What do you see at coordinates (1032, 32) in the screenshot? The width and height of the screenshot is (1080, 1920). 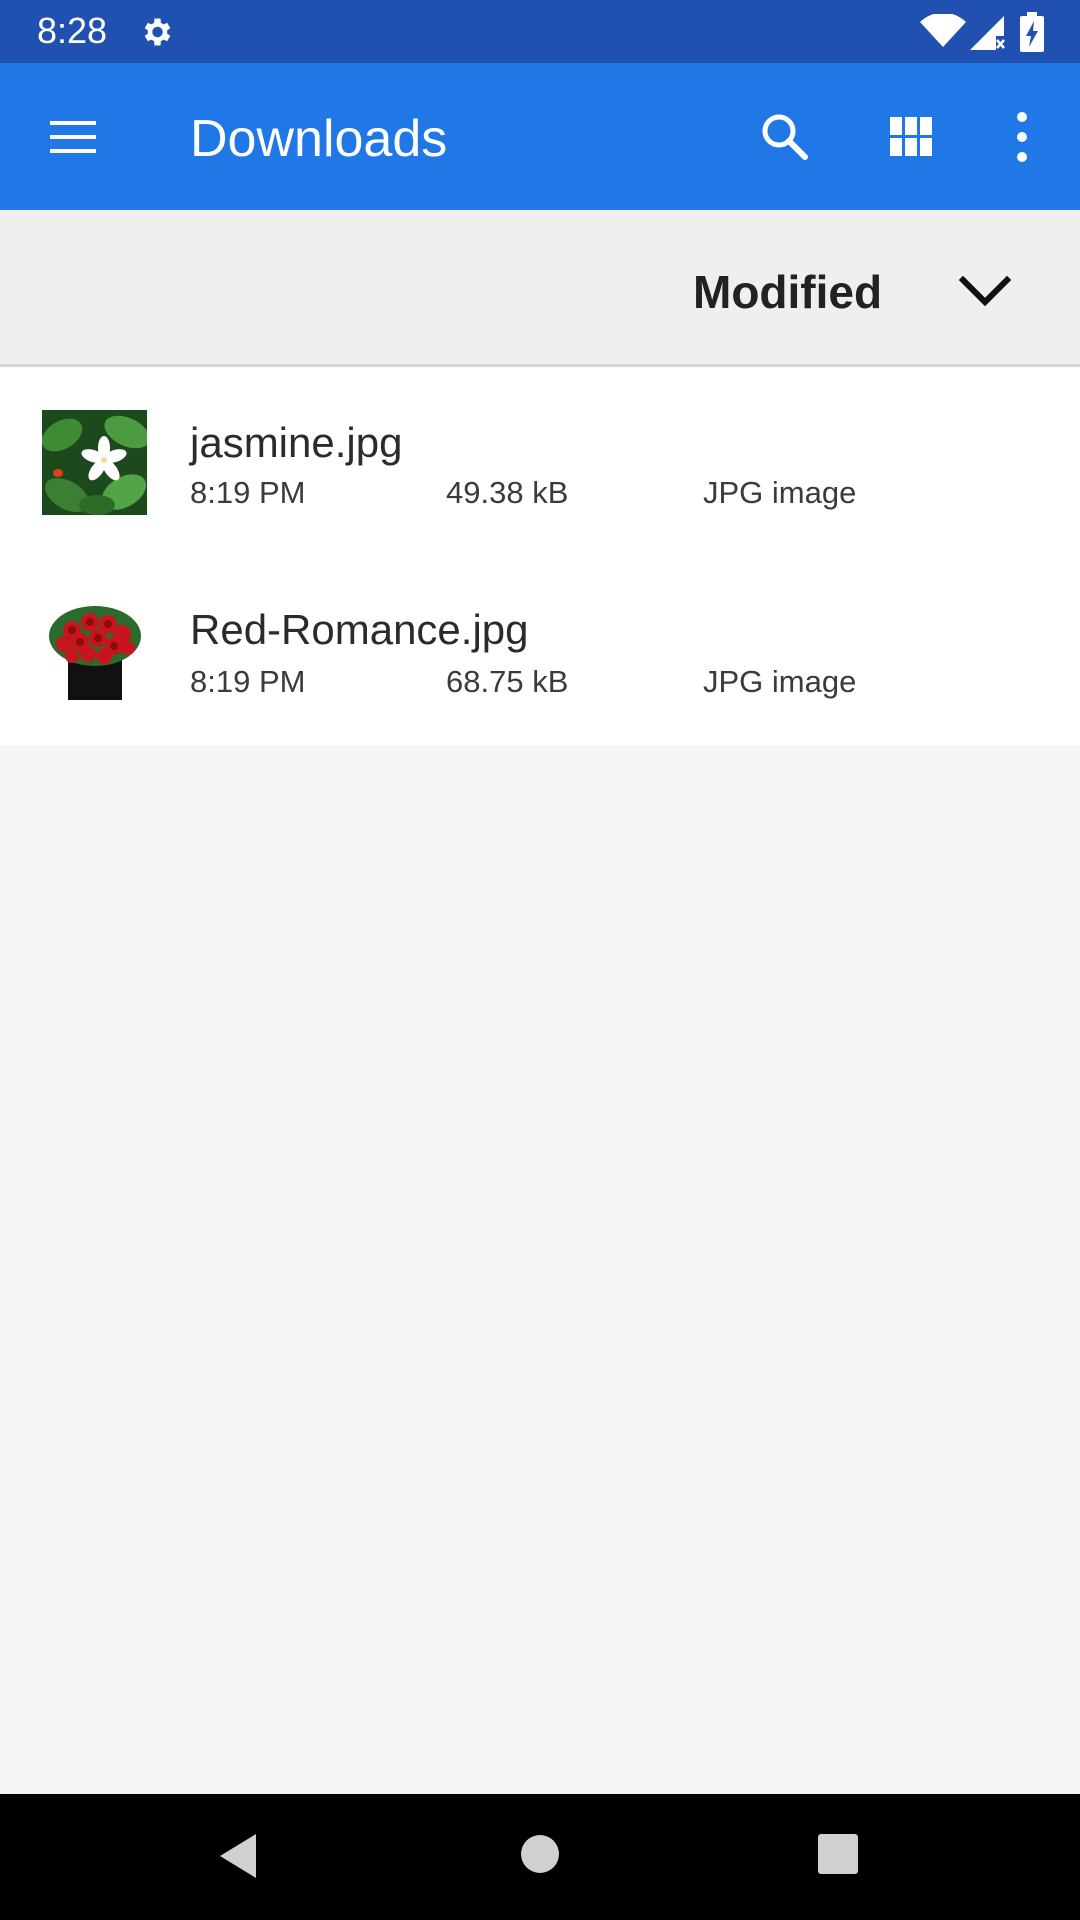 I see `battery-charging-icon` at bounding box center [1032, 32].